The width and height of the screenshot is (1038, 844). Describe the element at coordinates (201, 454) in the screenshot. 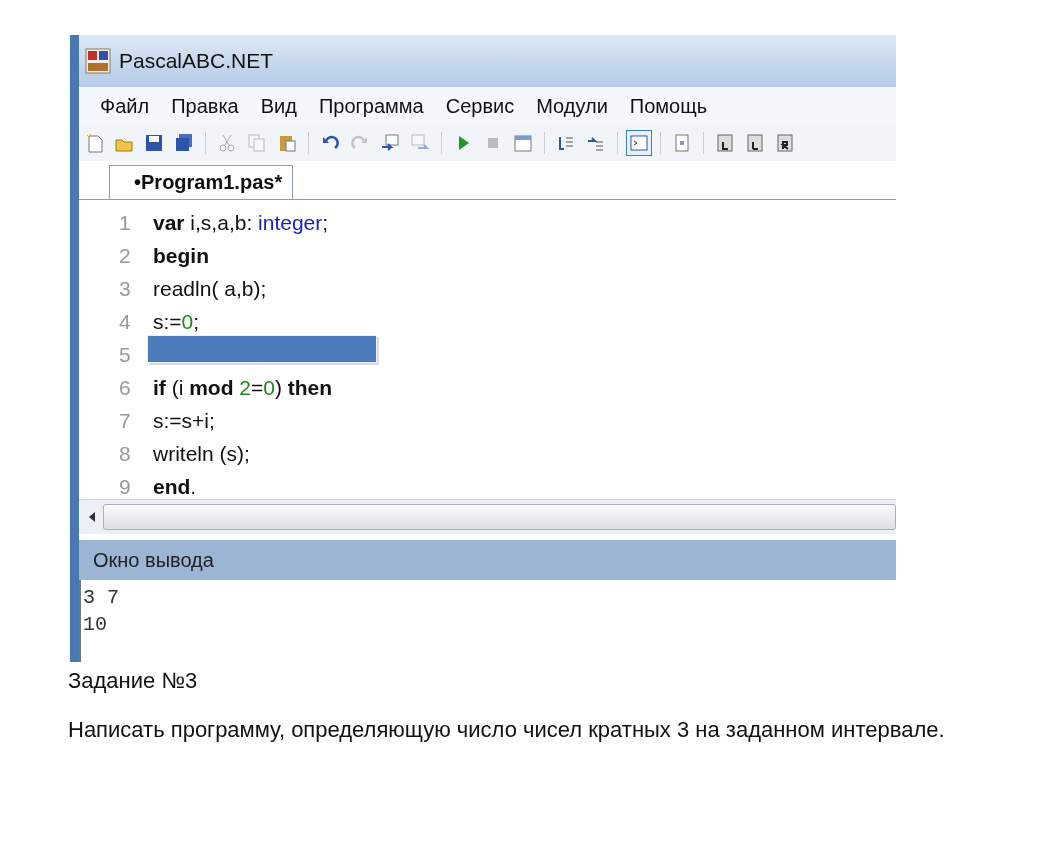

I see `code-line: writeln (s);` at that location.